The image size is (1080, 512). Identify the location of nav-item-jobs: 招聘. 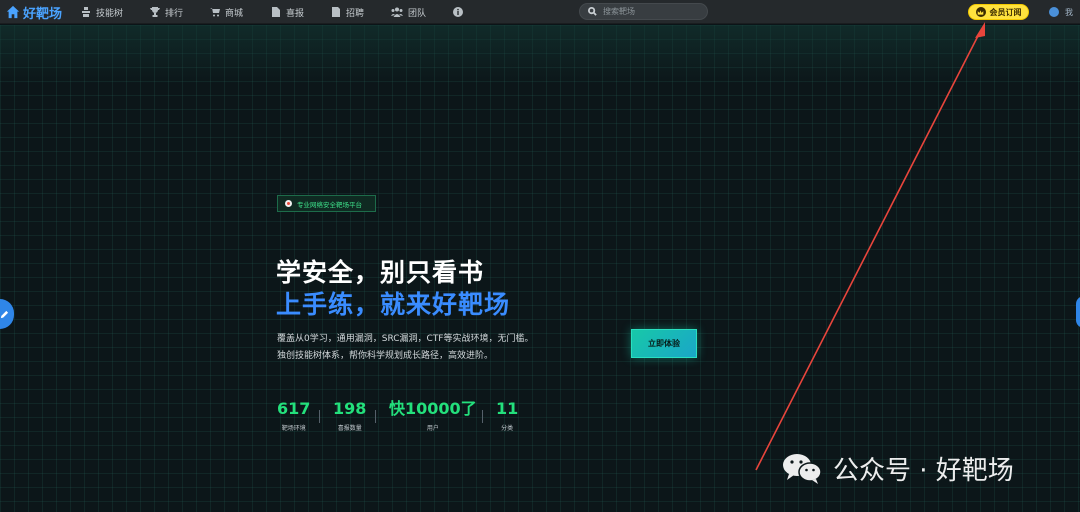
(347, 12).